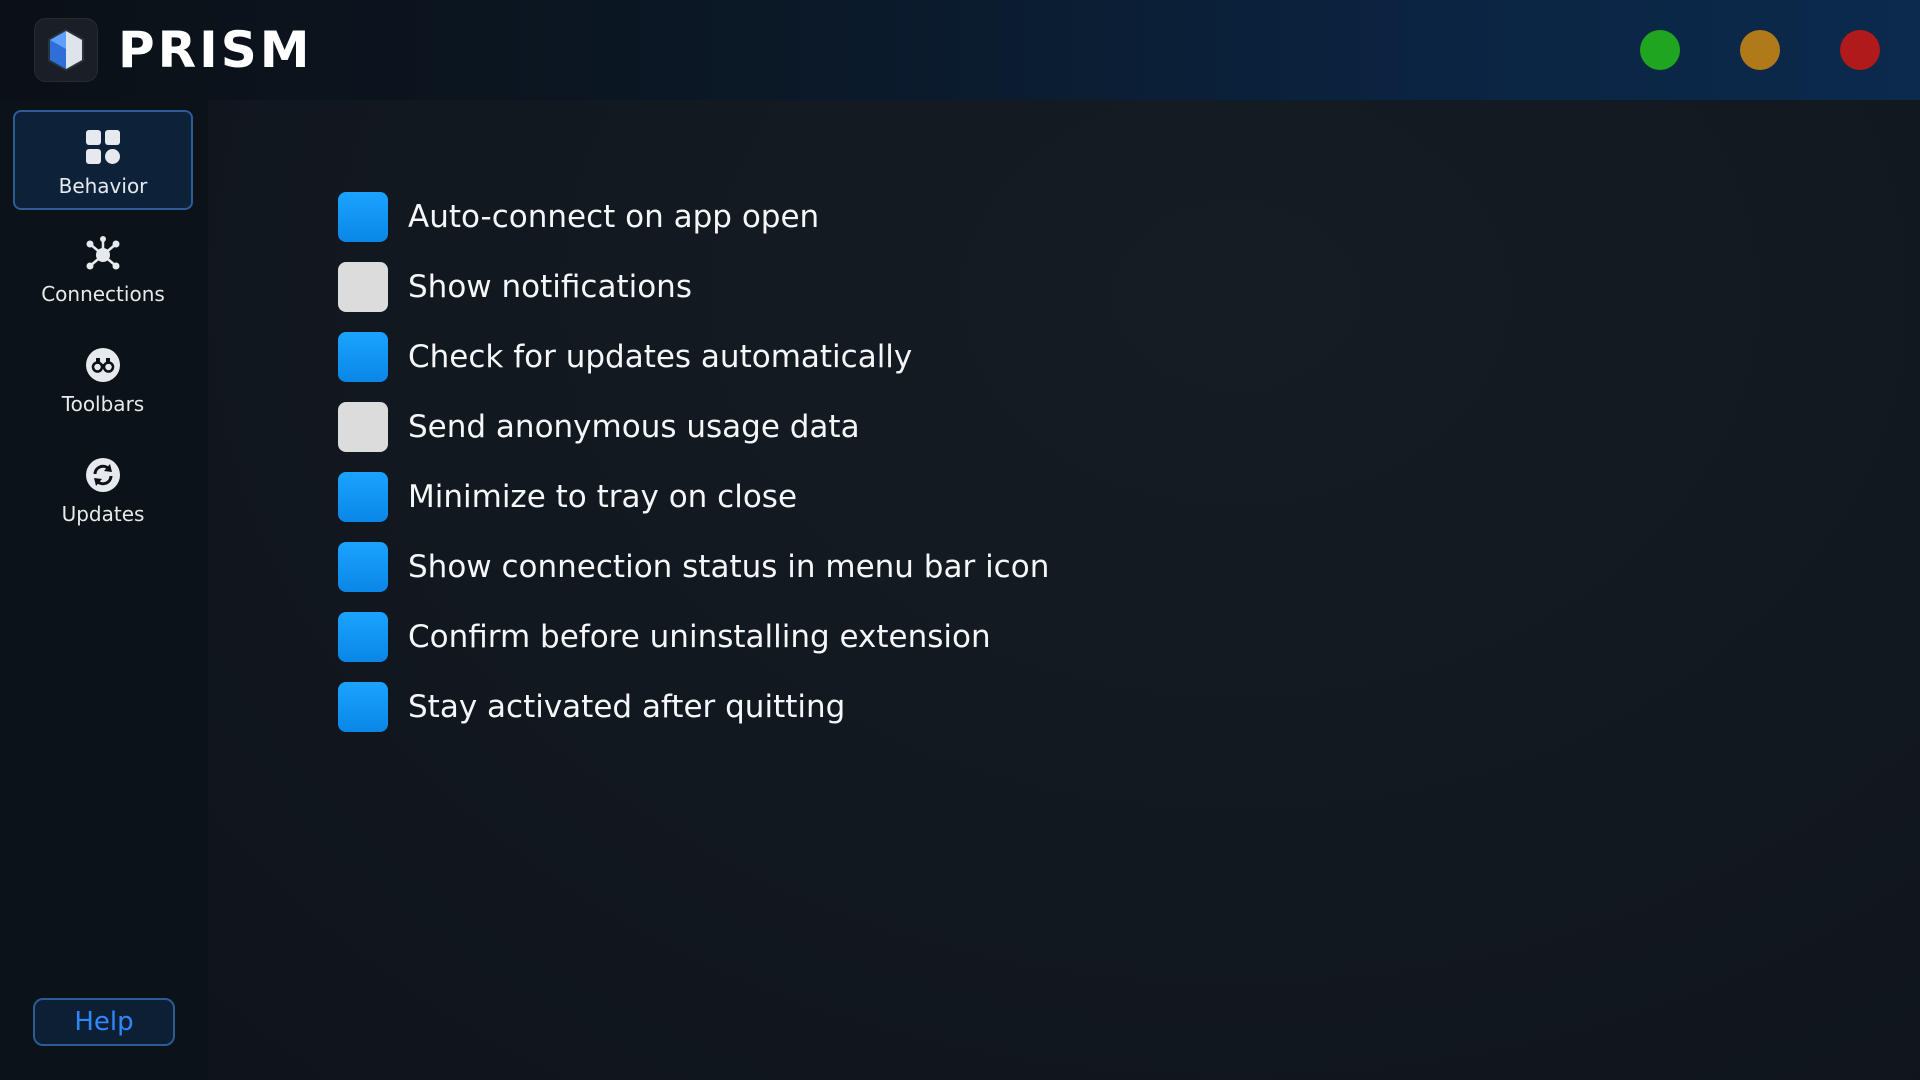 Image resolution: width=1920 pixels, height=1080 pixels. What do you see at coordinates (660, 357) in the screenshot?
I see `setting-label: Check for updates automatically` at bounding box center [660, 357].